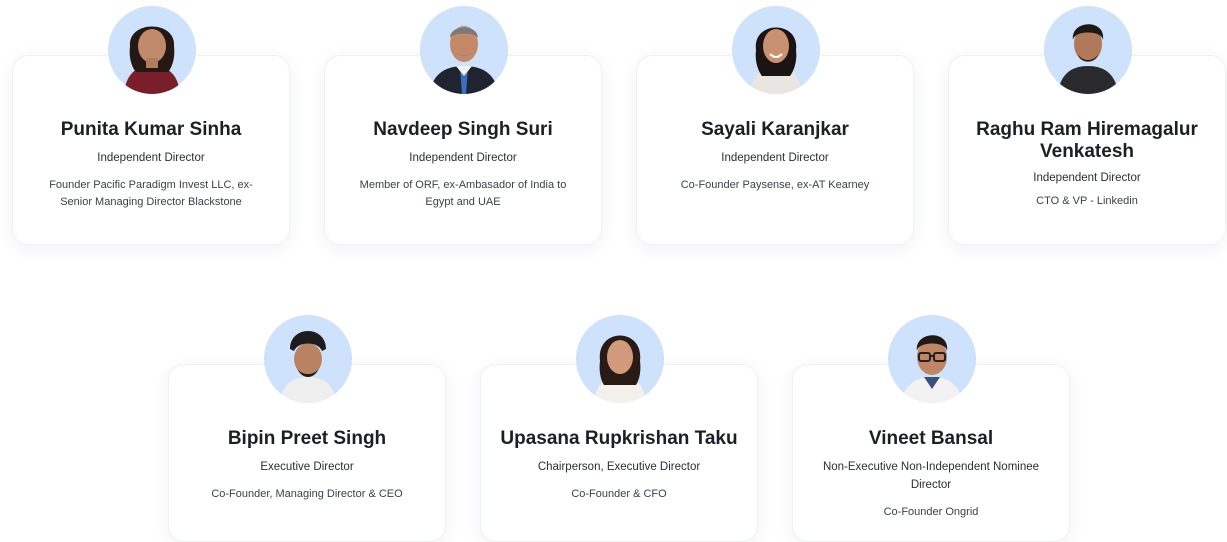  I want to click on director-name: Sayali Karanjkar, so click(775, 129).